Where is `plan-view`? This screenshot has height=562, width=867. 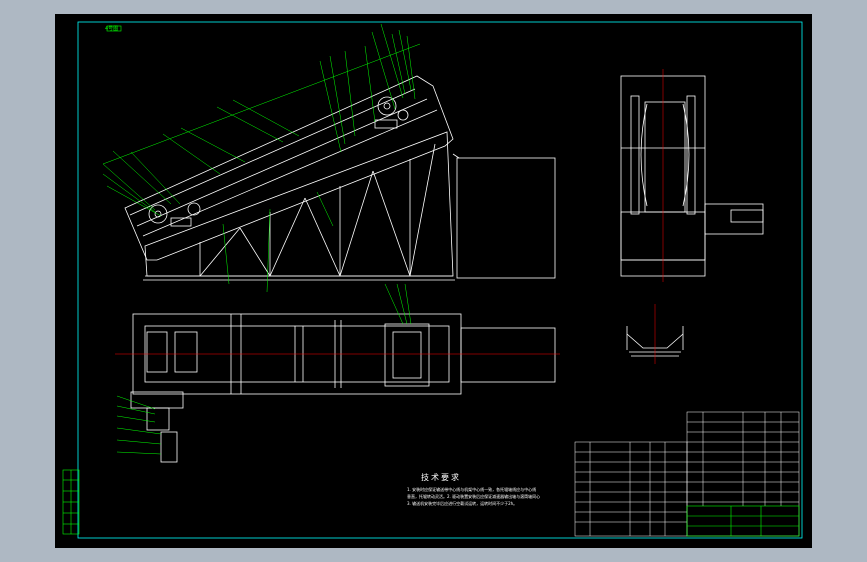 plan-view is located at coordinates (343, 388).